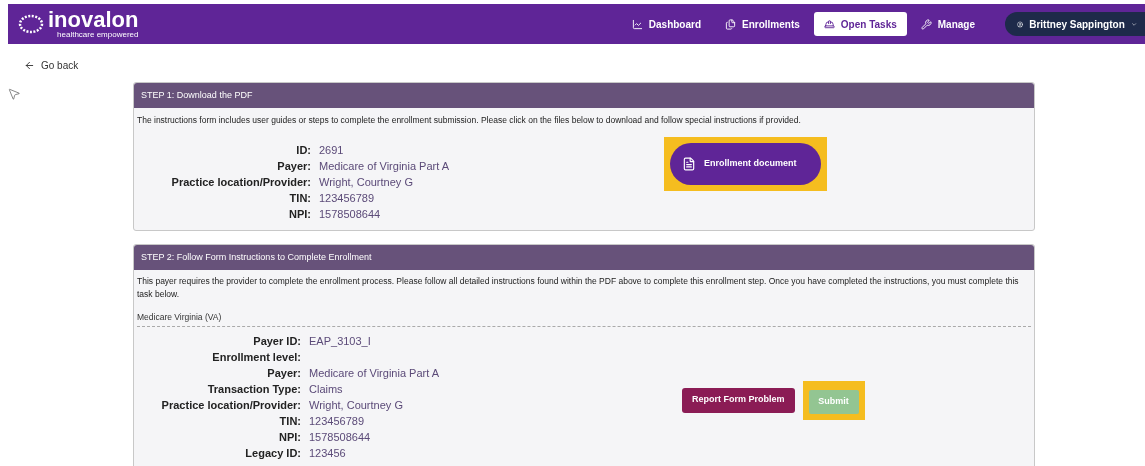 The height and width of the screenshot is (466, 1145). Describe the element at coordinates (14, 94) in the screenshot. I see `cursor-icon` at that location.